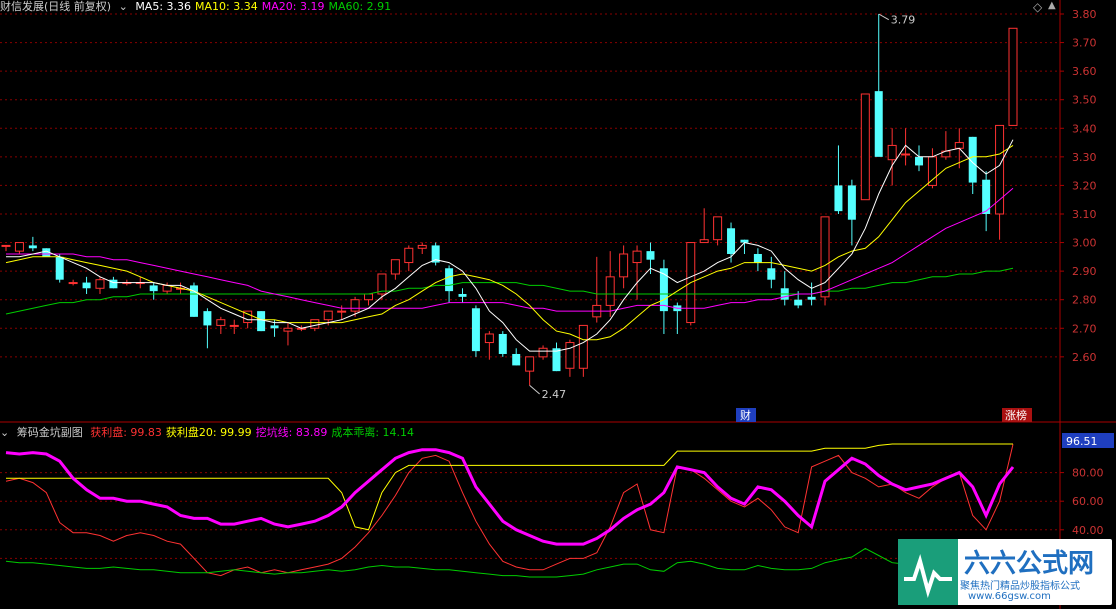  Describe the element at coordinates (1084, 271) in the screenshot. I see `price-tick-label: 2.90` at that location.